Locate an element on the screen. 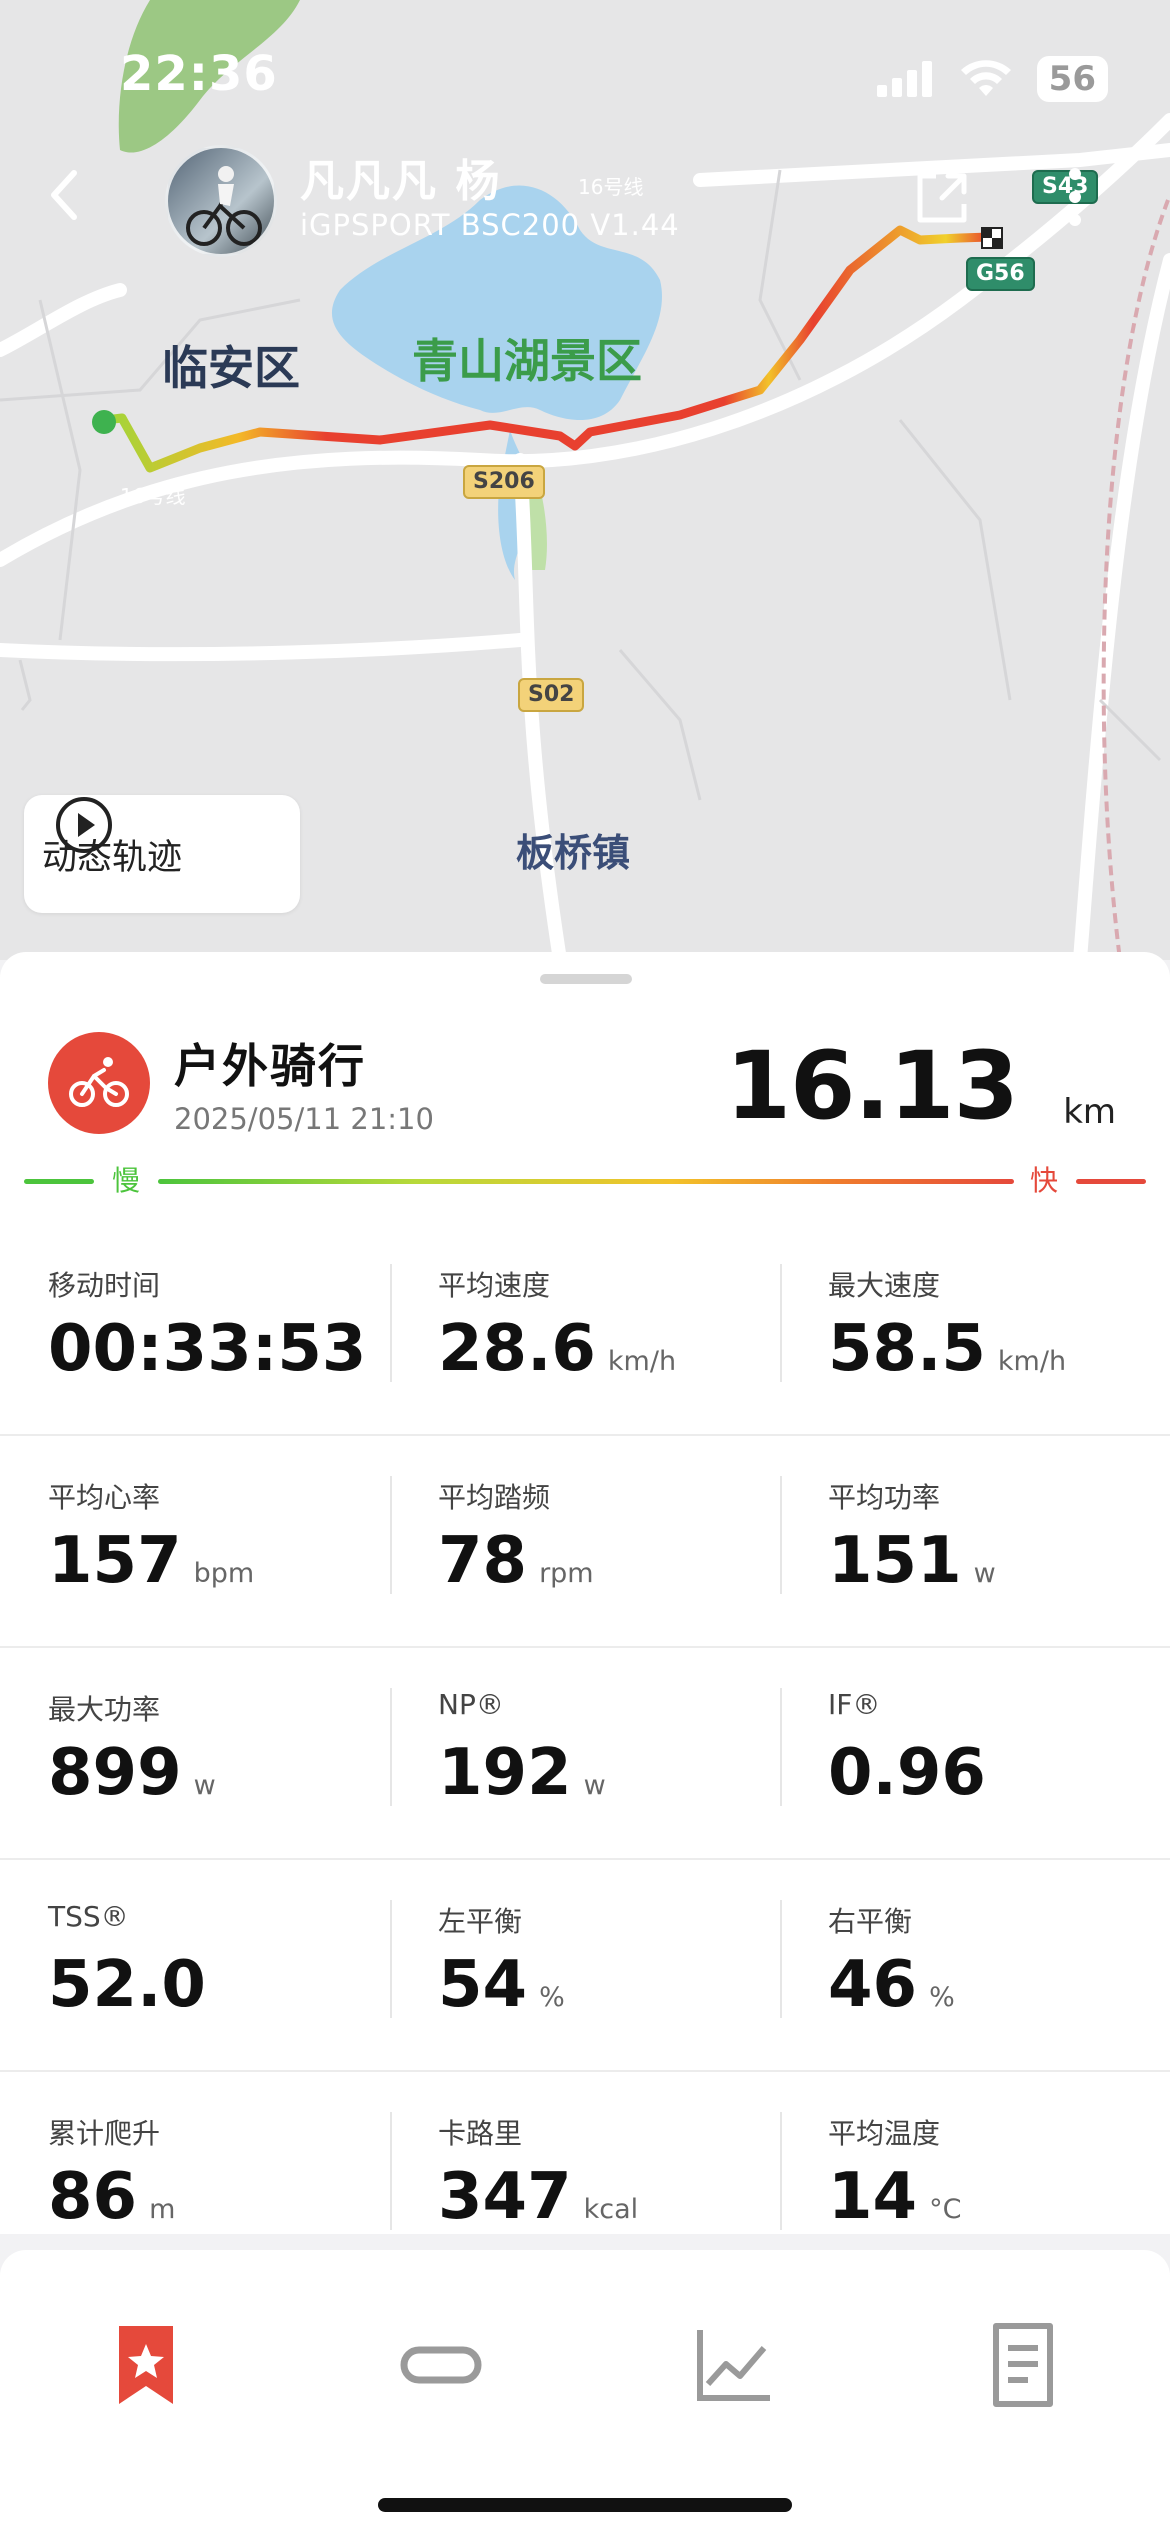 The image size is (1170, 2532). stat-value: 52.0 is located at coordinates (127, 1985).